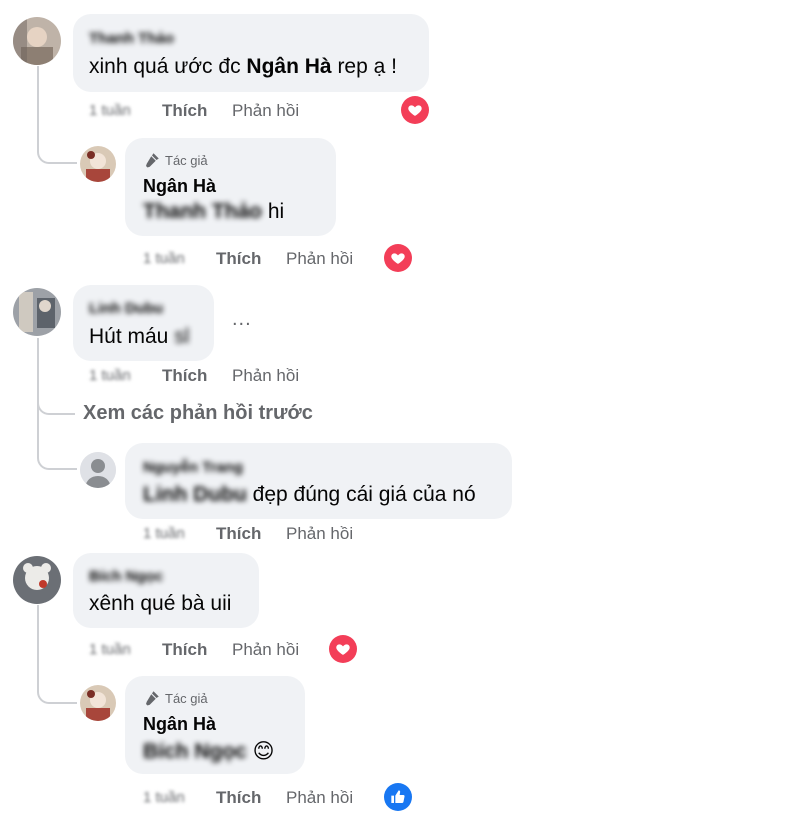 The height and width of the screenshot is (840, 809). Describe the element at coordinates (195, 751) in the screenshot. I see `mention-name: Bích Ngọc` at that location.